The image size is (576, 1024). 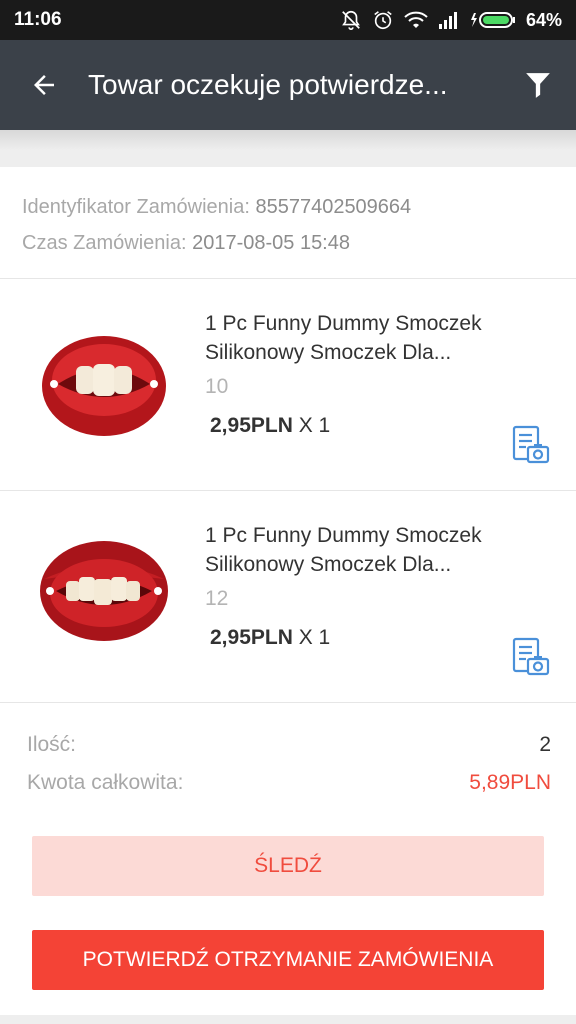 I want to click on bell-off-icon, so click(x=351, y=20).